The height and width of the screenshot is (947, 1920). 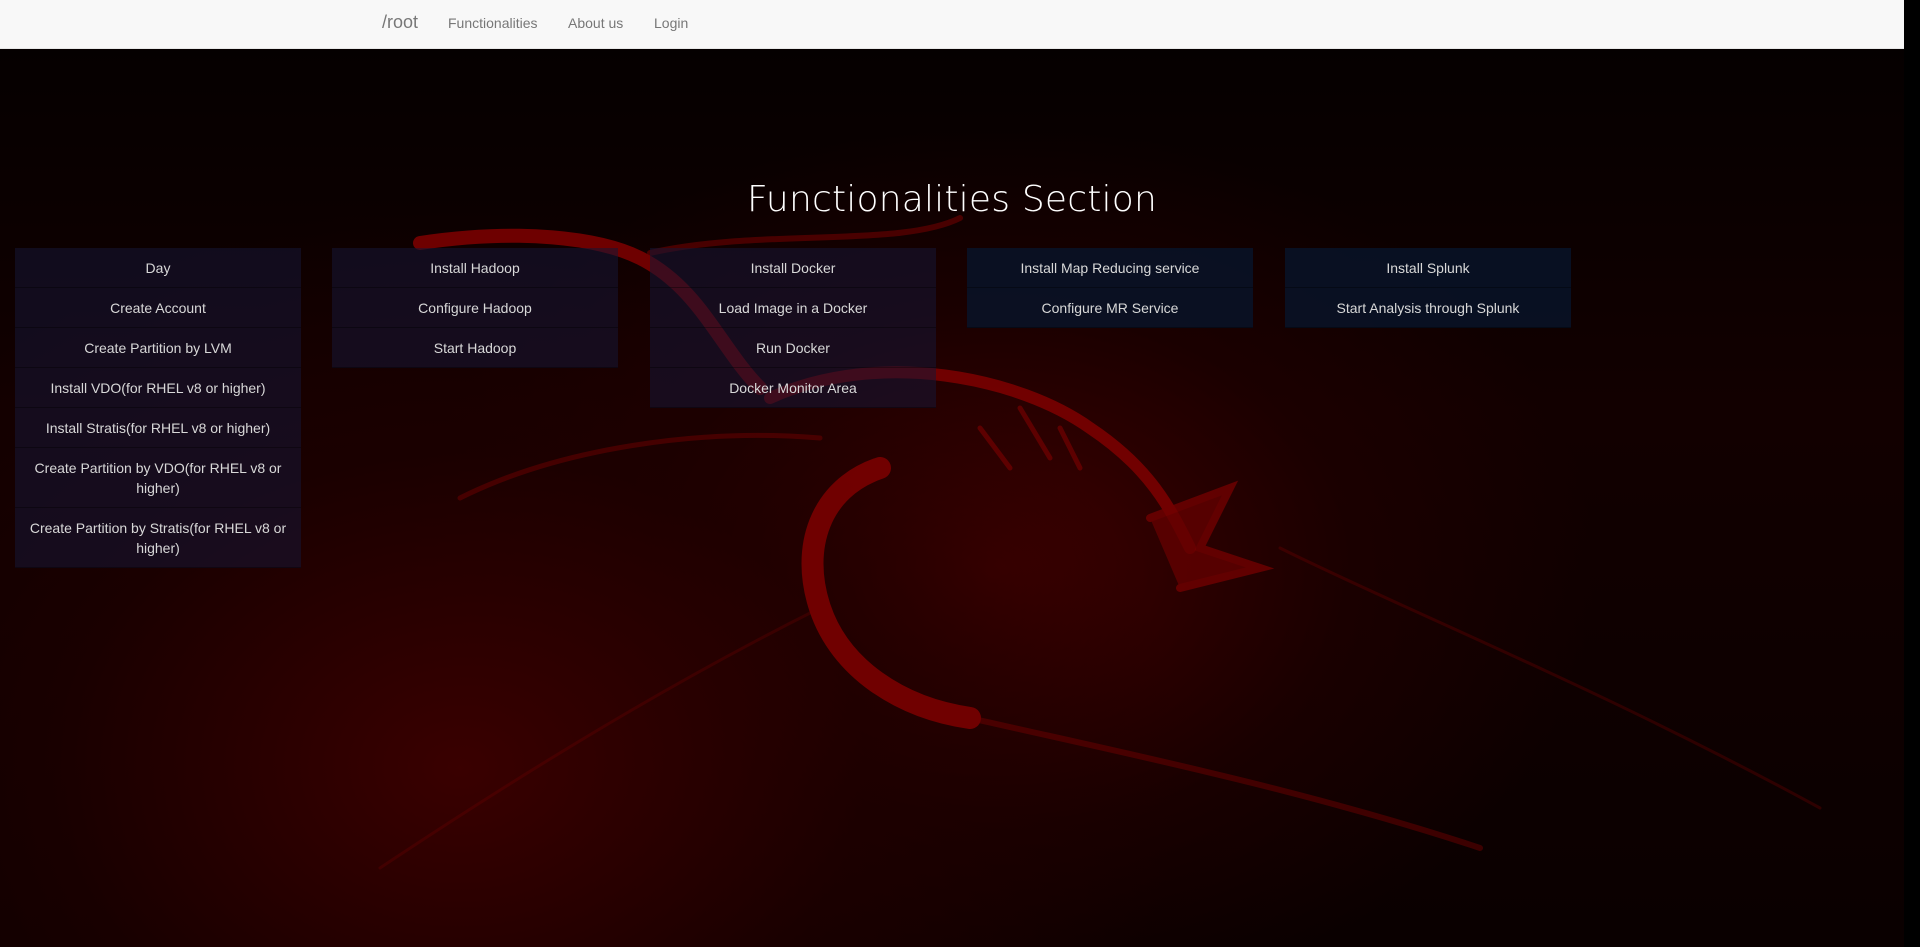 What do you see at coordinates (1428, 268) in the screenshot?
I see `menu-item-install-splunk: Install Splunk` at bounding box center [1428, 268].